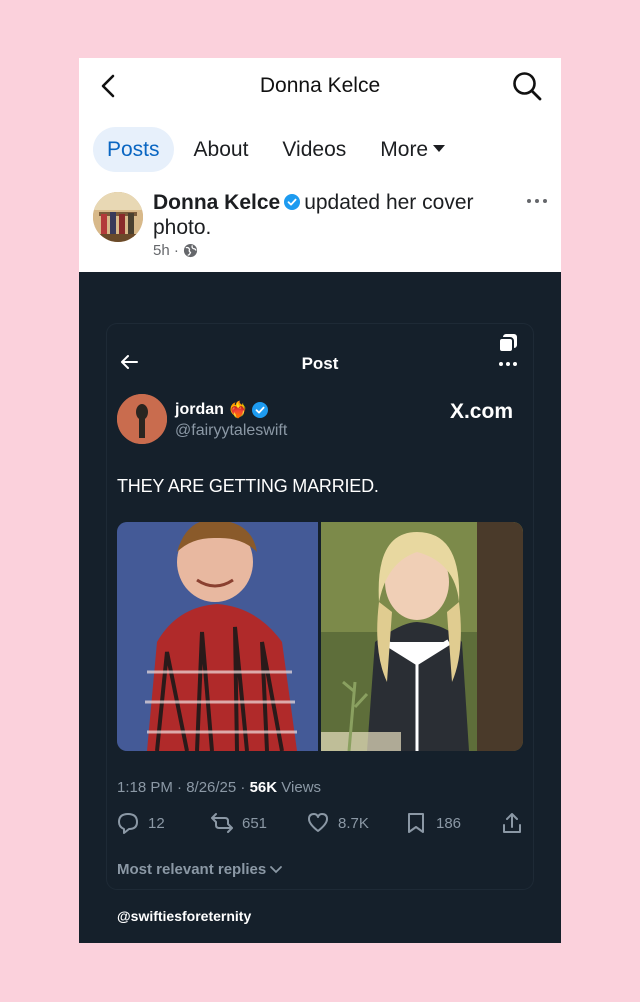 This screenshot has width=640, height=1002. I want to click on tweet-photos, so click(320, 636).